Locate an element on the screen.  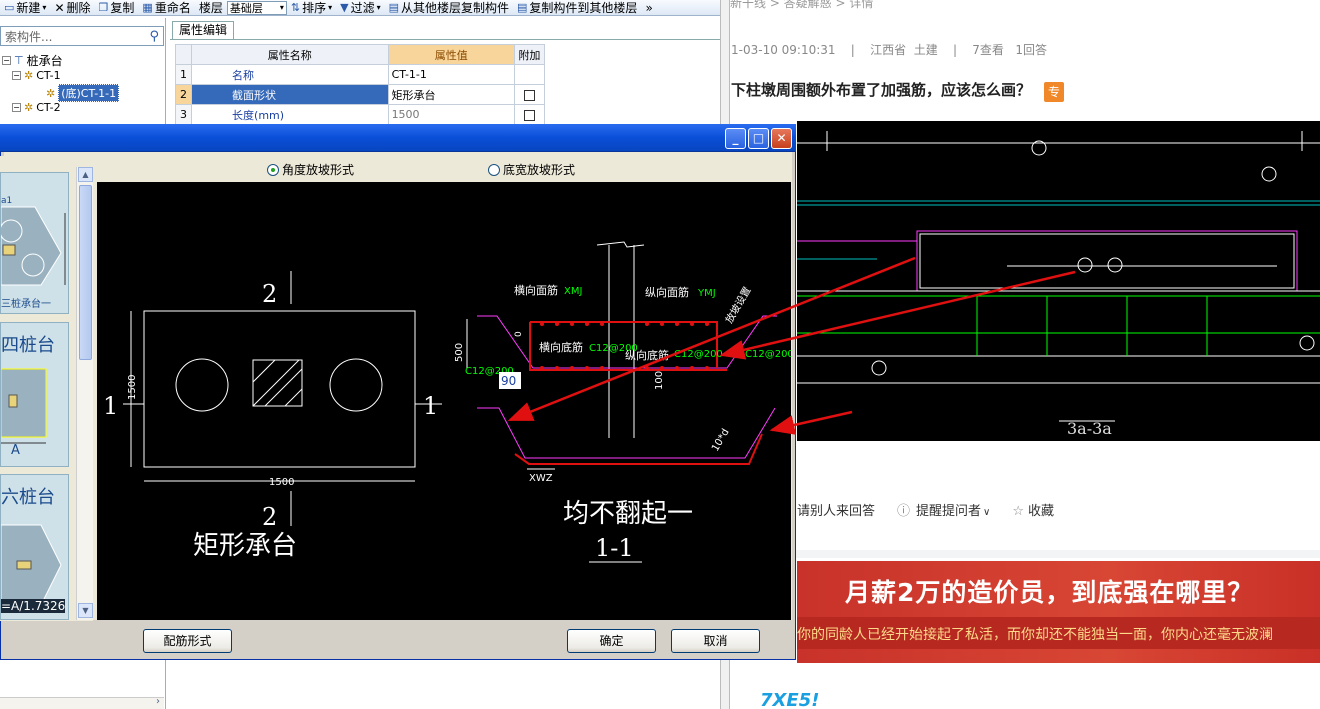
new-button: ▭ 新建 ▾ is located at coordinates (25, 7).